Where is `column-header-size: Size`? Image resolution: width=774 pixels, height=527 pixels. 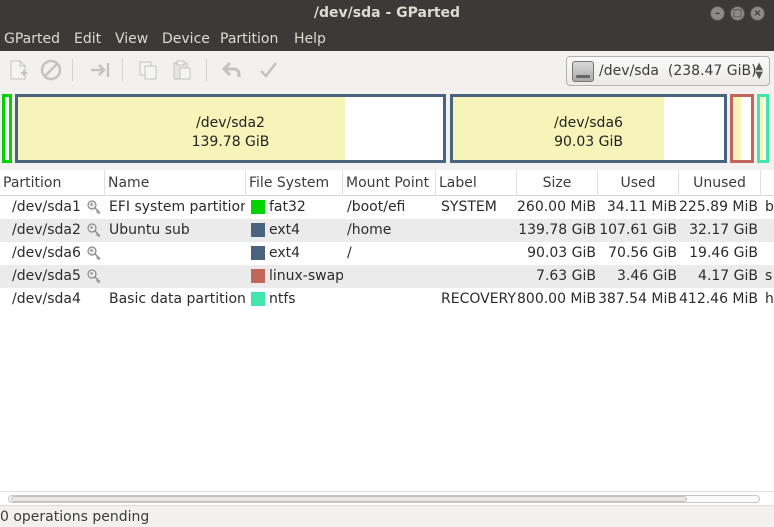
column-header-size: Size is located at coordinates (557, 183).